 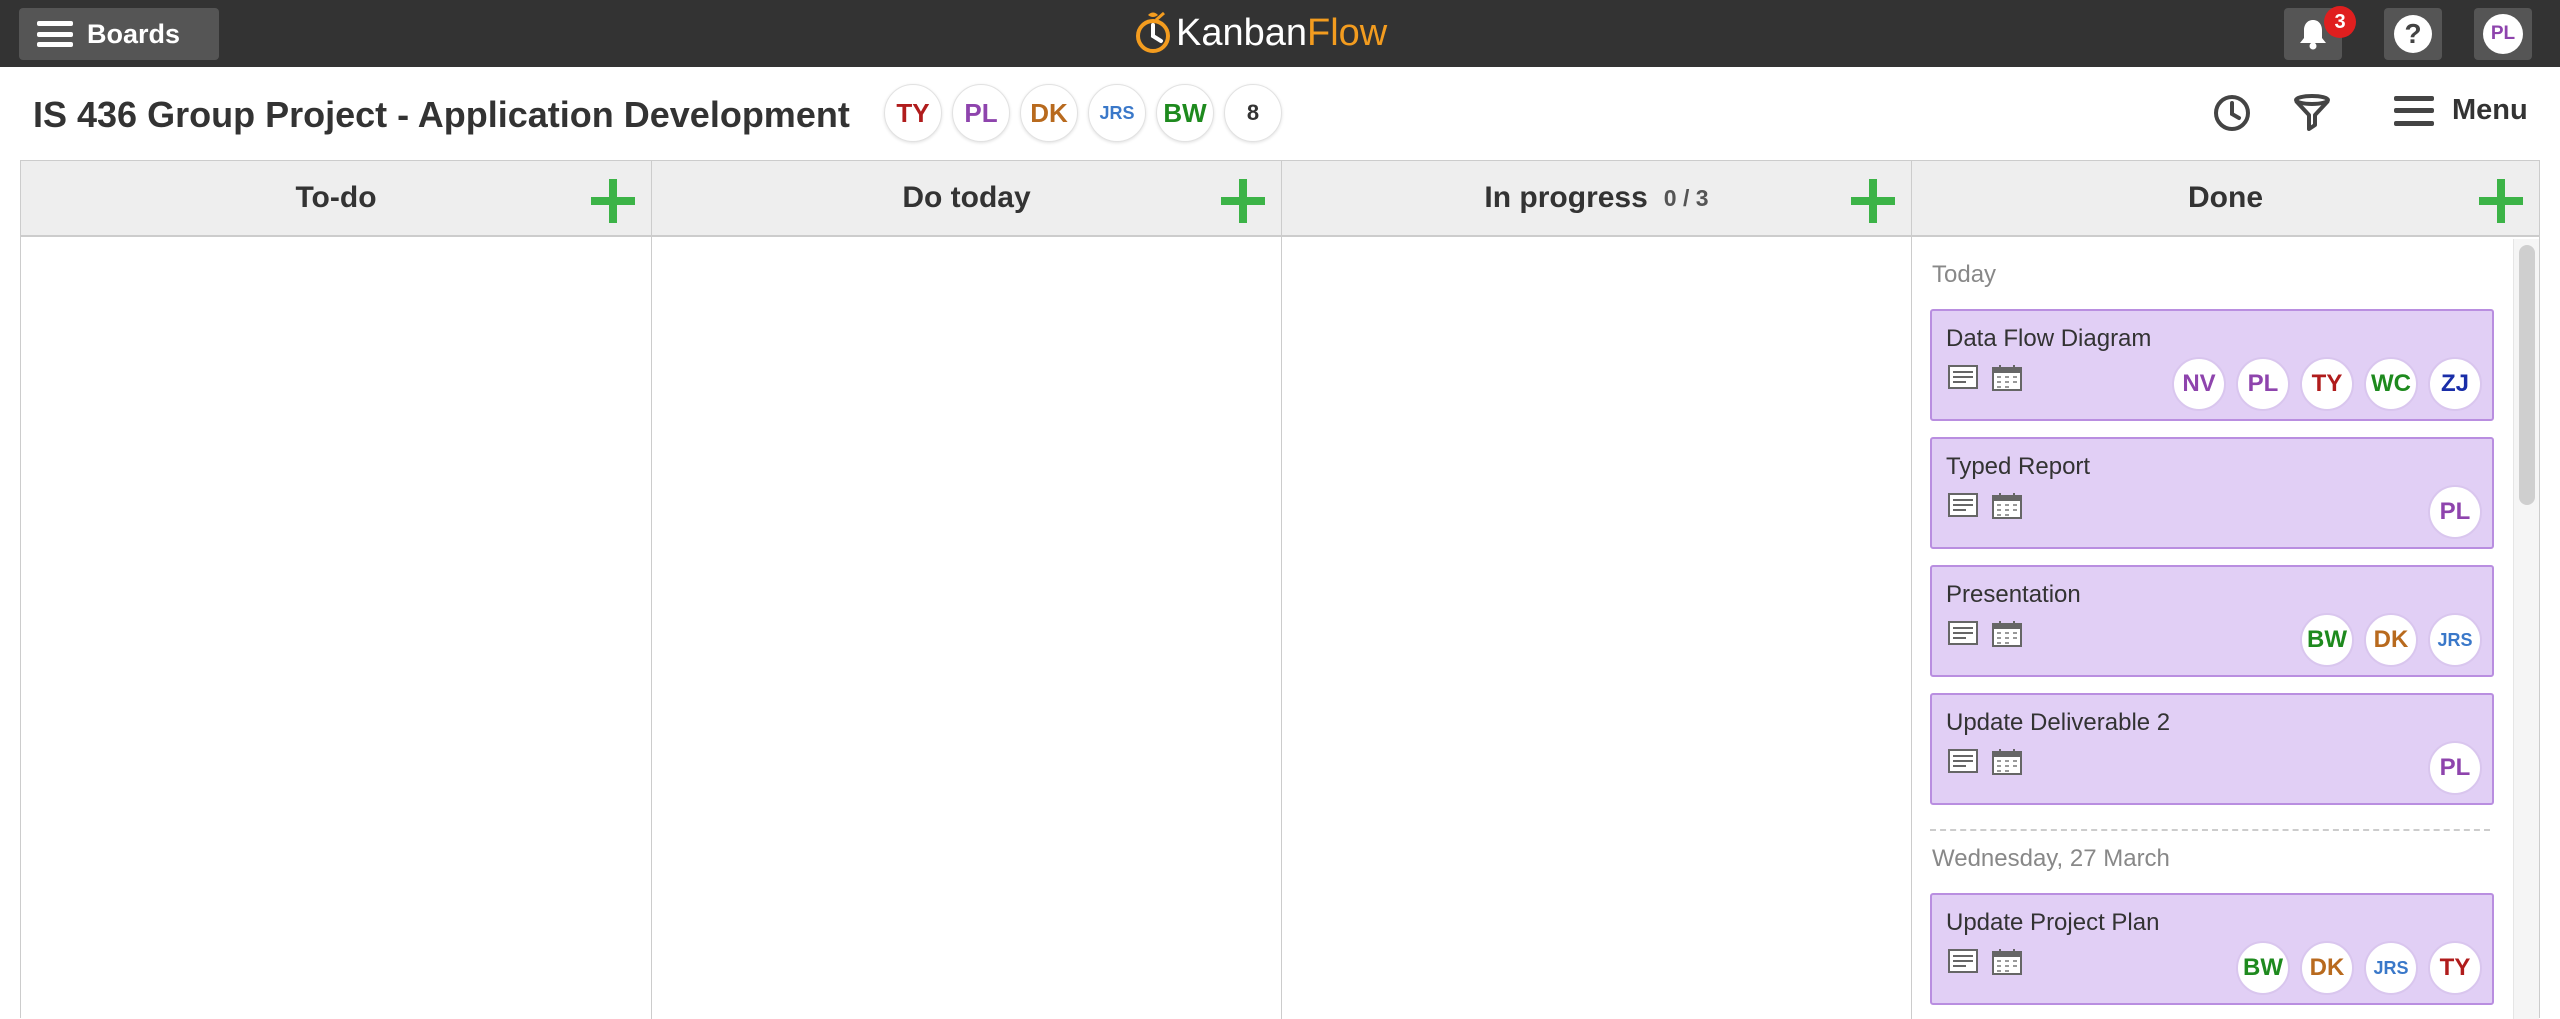 I want to click on member-avatar: PL, so click(x=981, y=113).